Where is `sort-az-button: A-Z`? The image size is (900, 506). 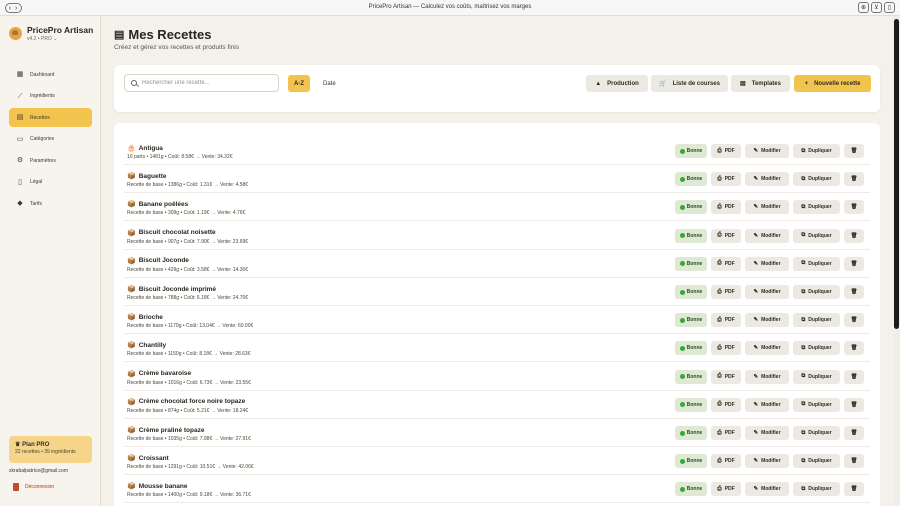
sort-az-button: A-Z is located at coordinates (299, 83).